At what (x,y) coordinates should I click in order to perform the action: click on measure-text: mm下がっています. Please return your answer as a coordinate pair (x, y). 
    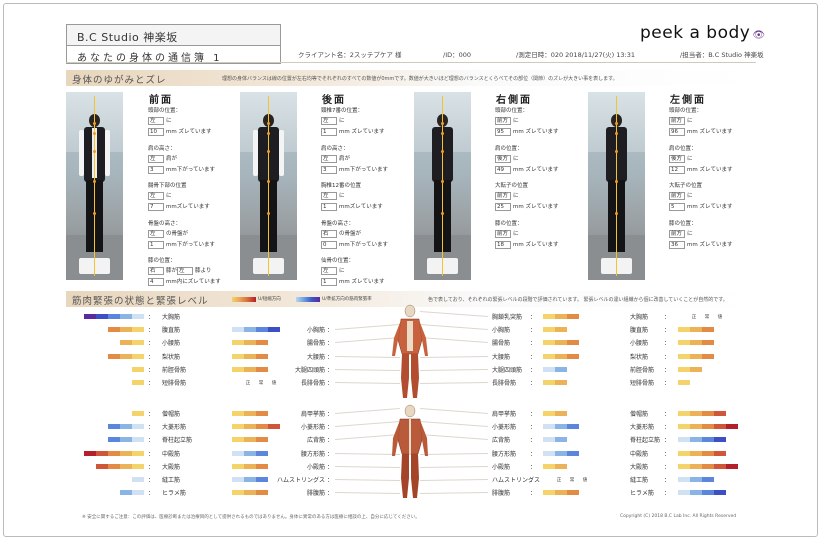
    Looking at the image, I should click on (363, 244).